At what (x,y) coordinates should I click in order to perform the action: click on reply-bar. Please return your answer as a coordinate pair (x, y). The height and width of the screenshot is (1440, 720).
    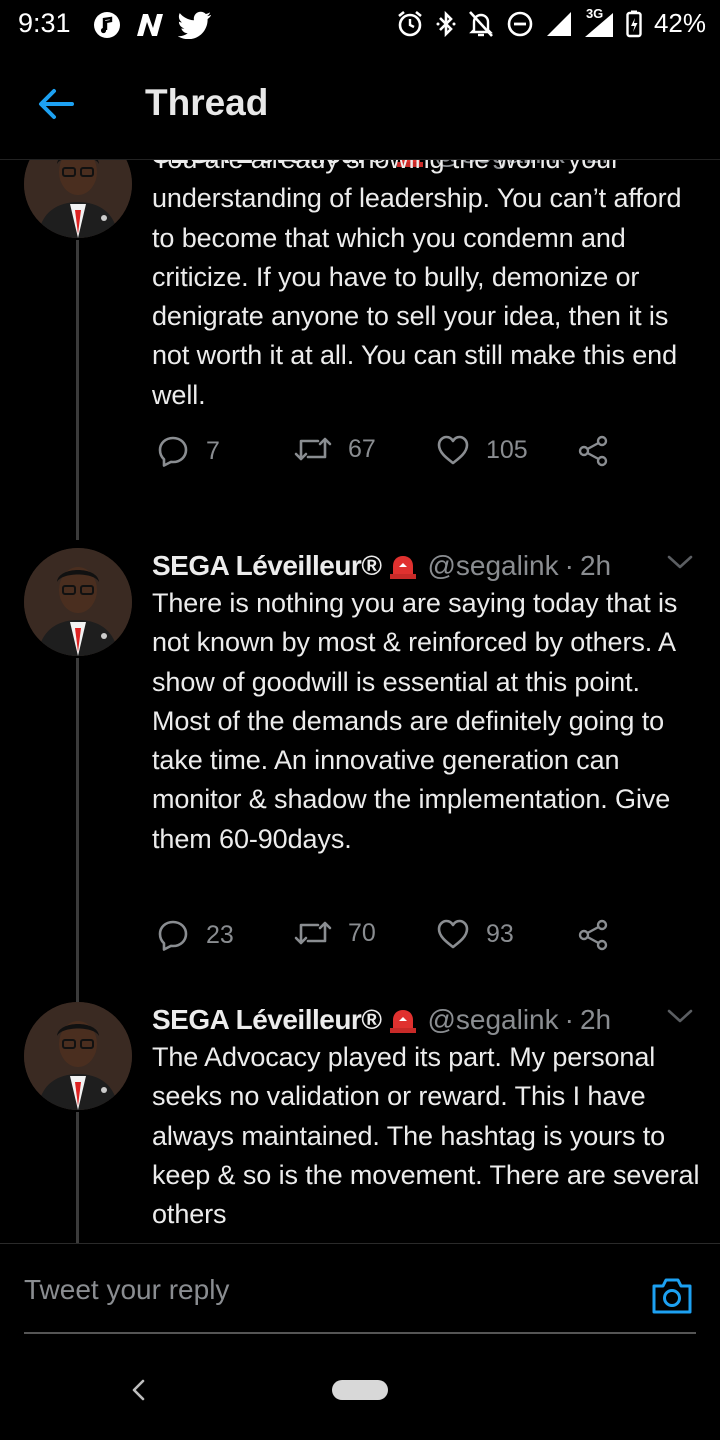
    Looking at the image, I should click on (360, 1289).